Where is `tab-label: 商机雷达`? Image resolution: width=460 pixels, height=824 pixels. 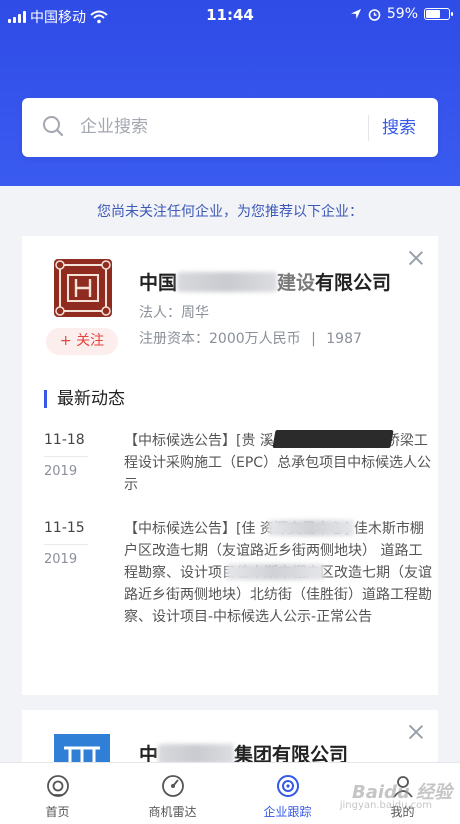
tab-label: 商机雷达 is located at coordinates (172, 812).